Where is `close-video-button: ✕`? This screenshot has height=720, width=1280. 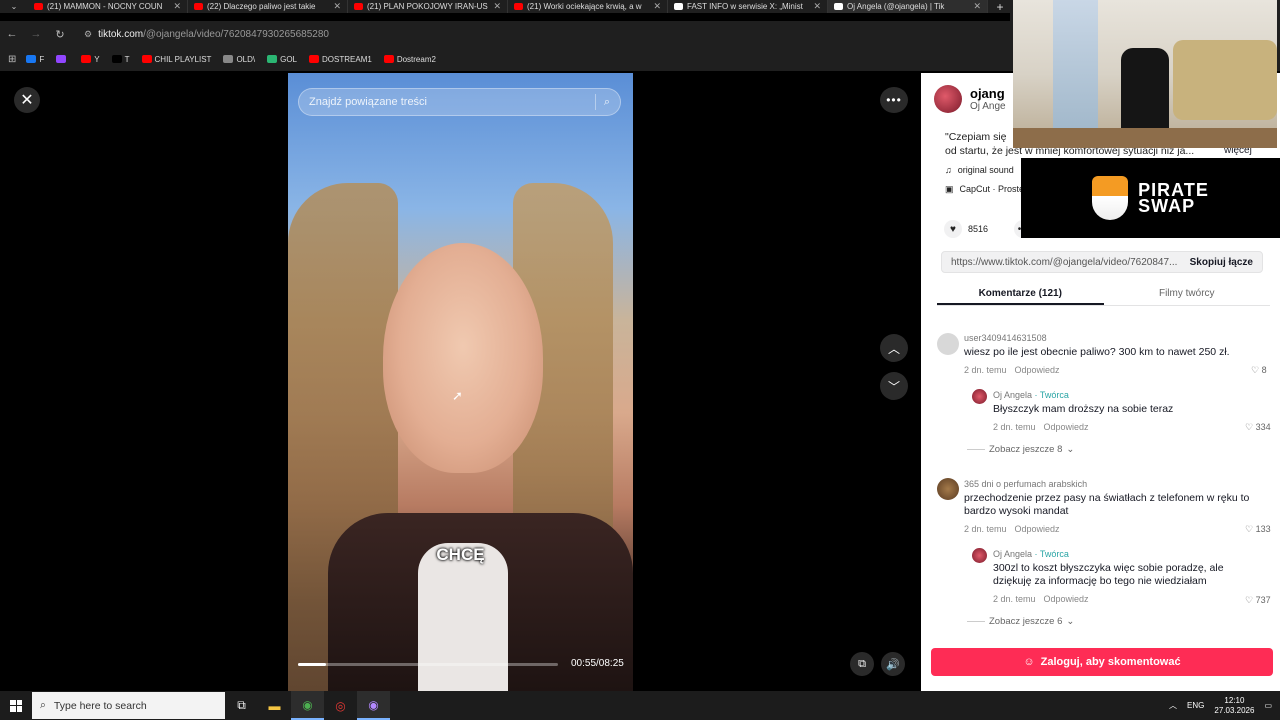
close-video-button: ✕ is located at coordinates (27, 100).